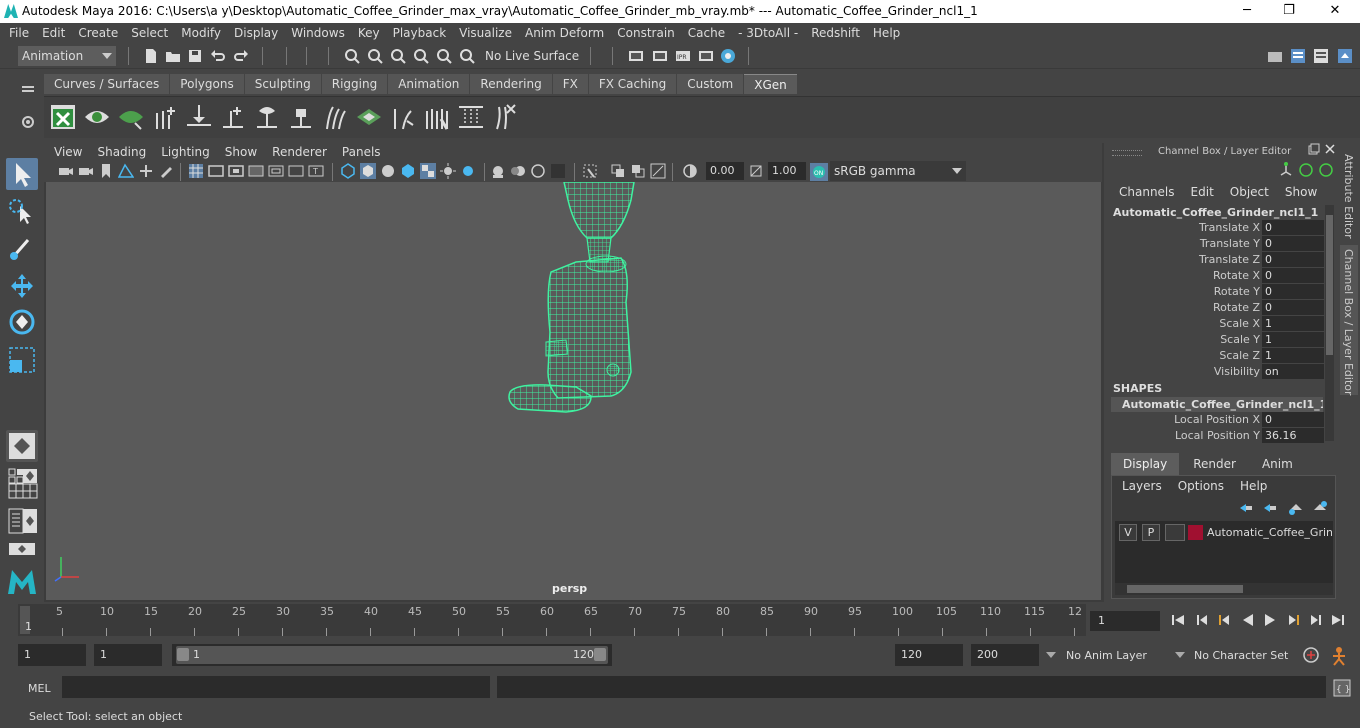  What do you see at coordinates (149, 33) in the screenshot?
I see `menu-select: Select` at bounding box center [149, 33].